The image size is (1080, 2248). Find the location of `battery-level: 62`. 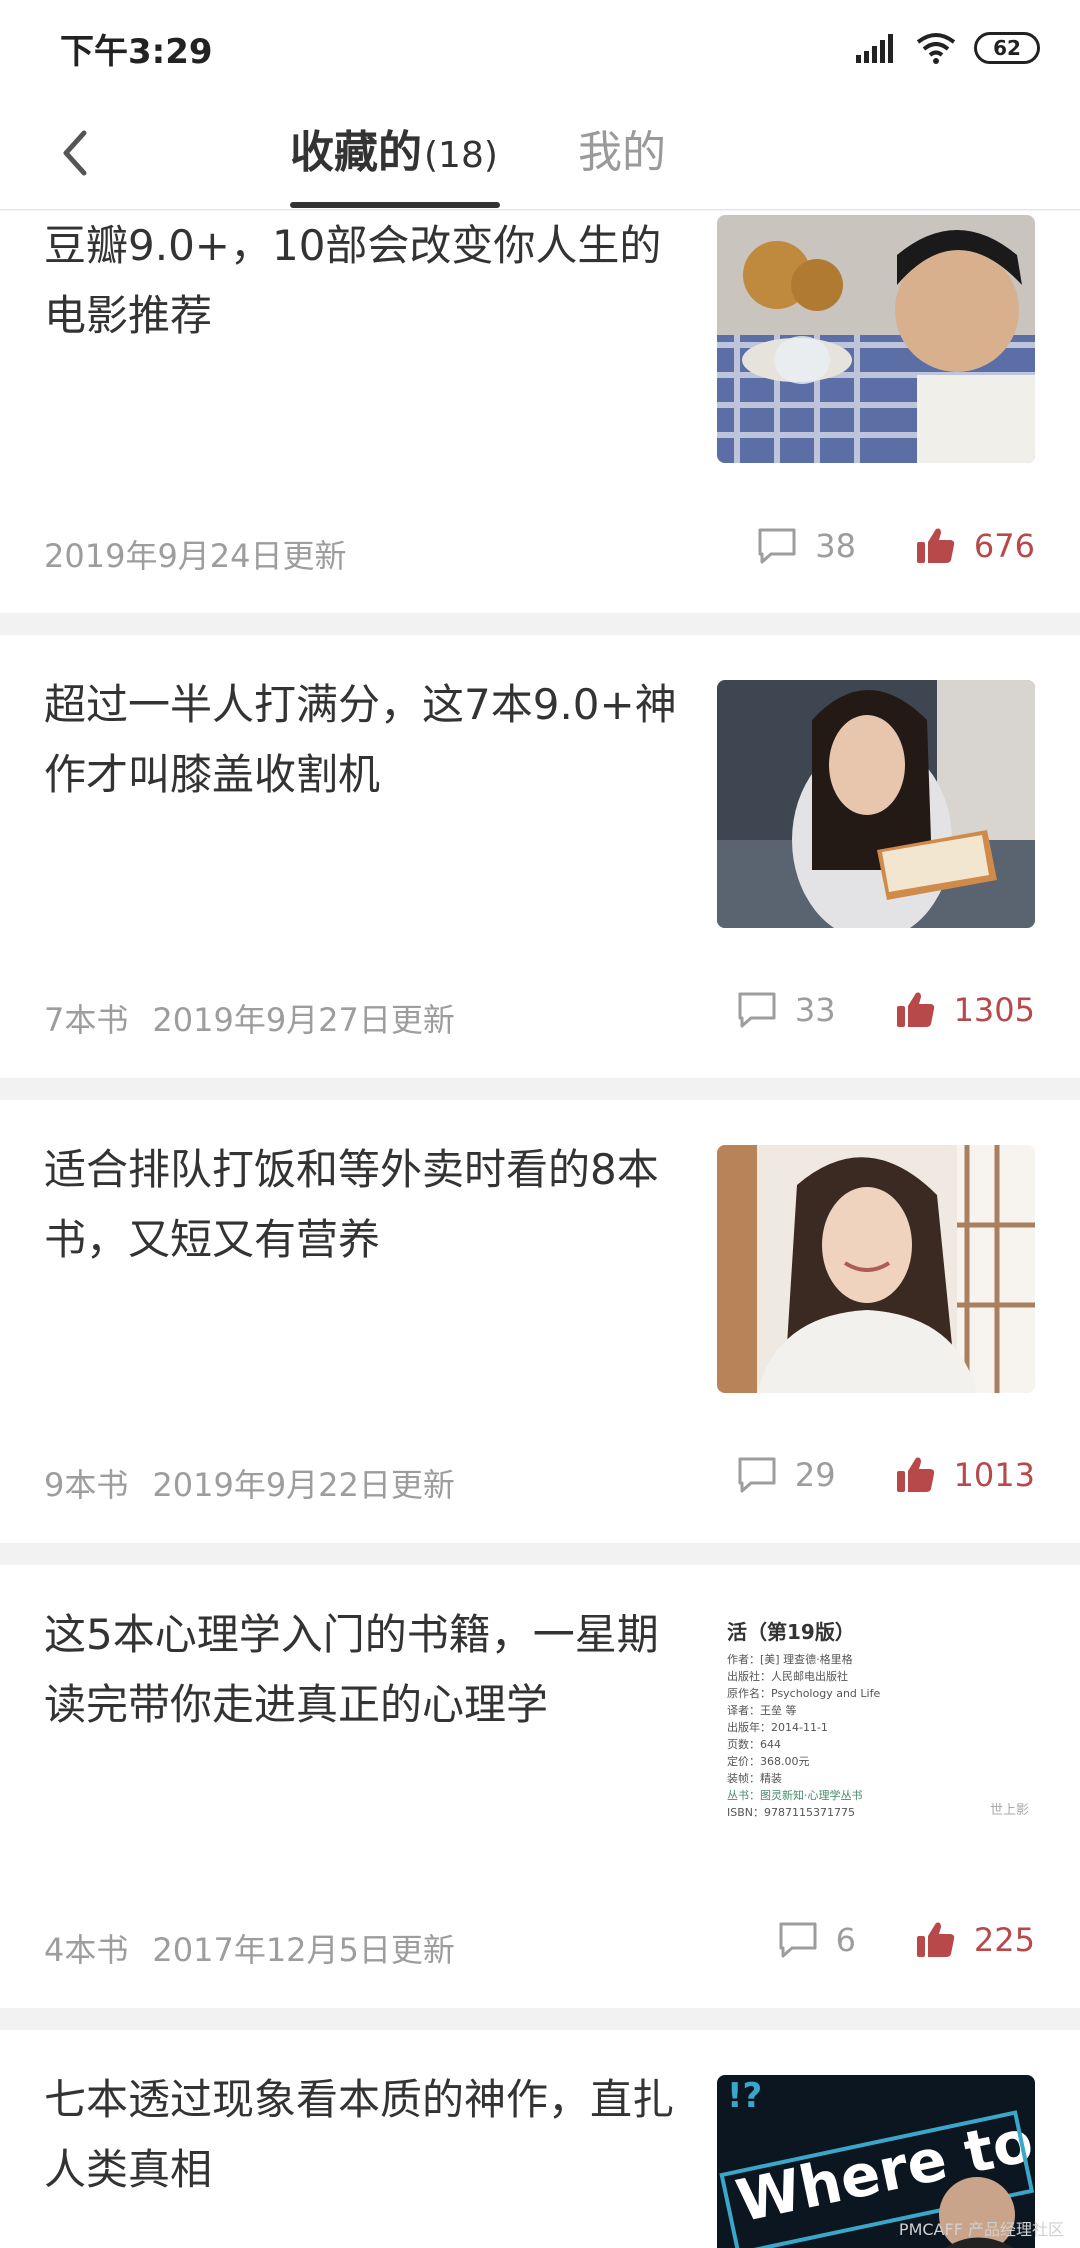

battery-level: 62 is located at coordinates (1007, 48).